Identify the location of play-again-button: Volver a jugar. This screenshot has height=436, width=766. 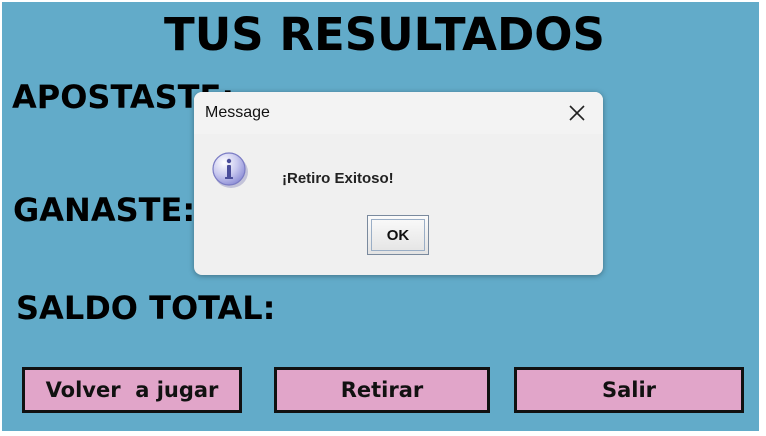
(132, 390).